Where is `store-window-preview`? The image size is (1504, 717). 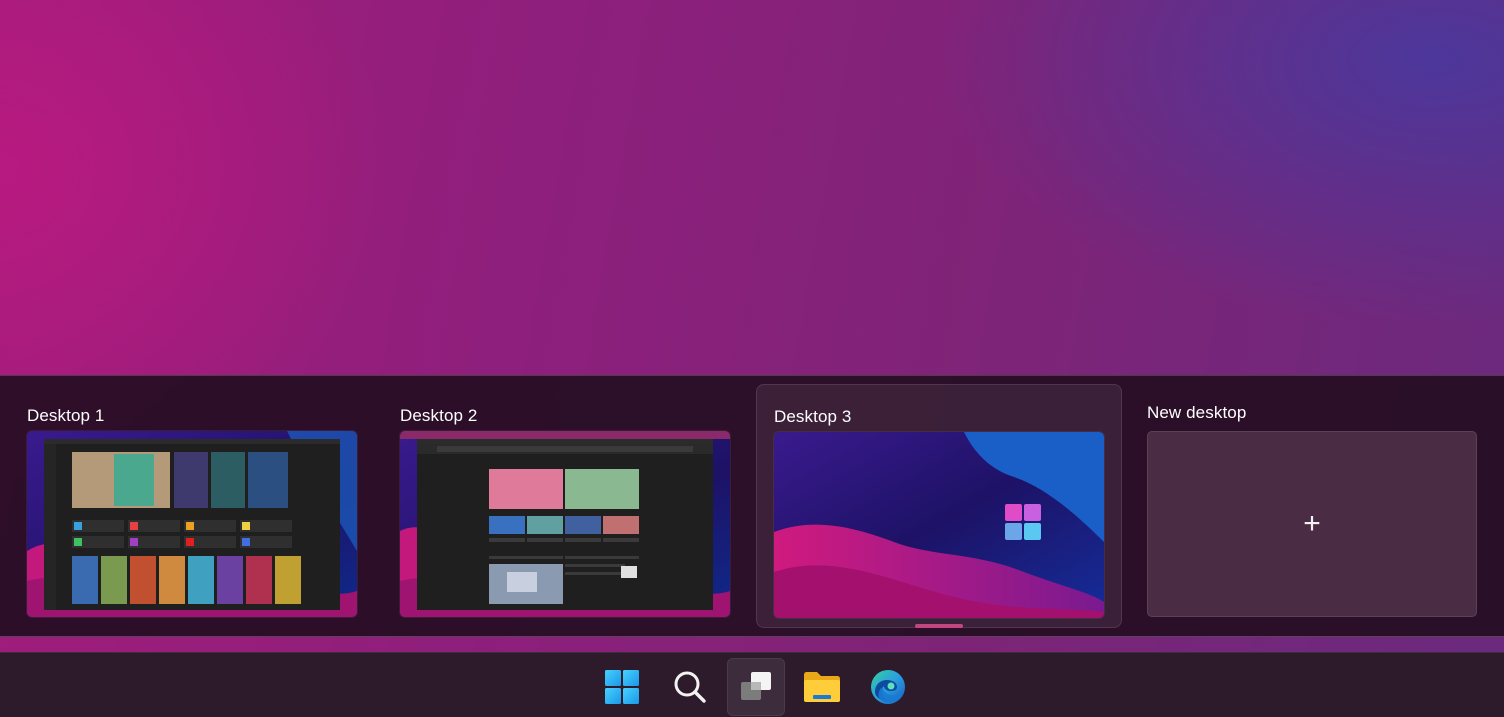
store-window-preview is located at coordinates (192, 524).